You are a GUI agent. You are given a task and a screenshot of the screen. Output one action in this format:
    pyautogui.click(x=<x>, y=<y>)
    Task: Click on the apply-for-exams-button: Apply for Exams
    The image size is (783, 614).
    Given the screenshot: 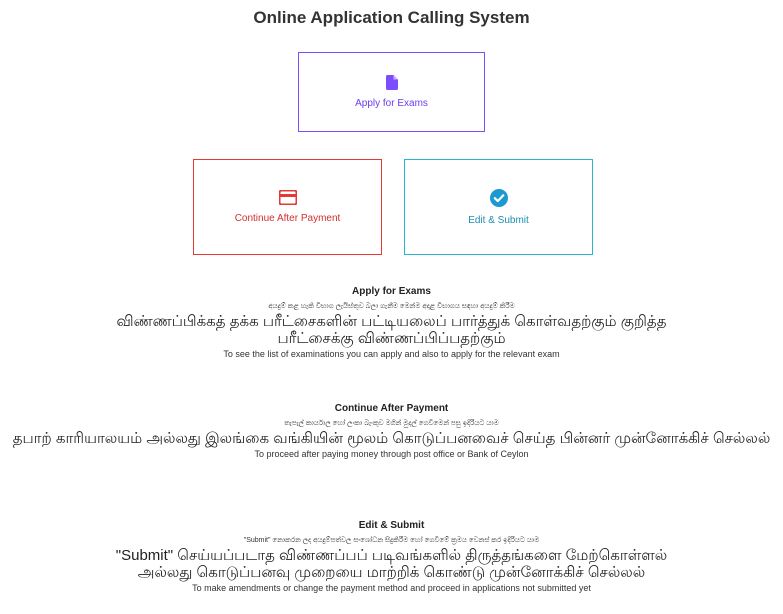 What is the action you would take?
    pyautogui.click(x=391, y=92)
    